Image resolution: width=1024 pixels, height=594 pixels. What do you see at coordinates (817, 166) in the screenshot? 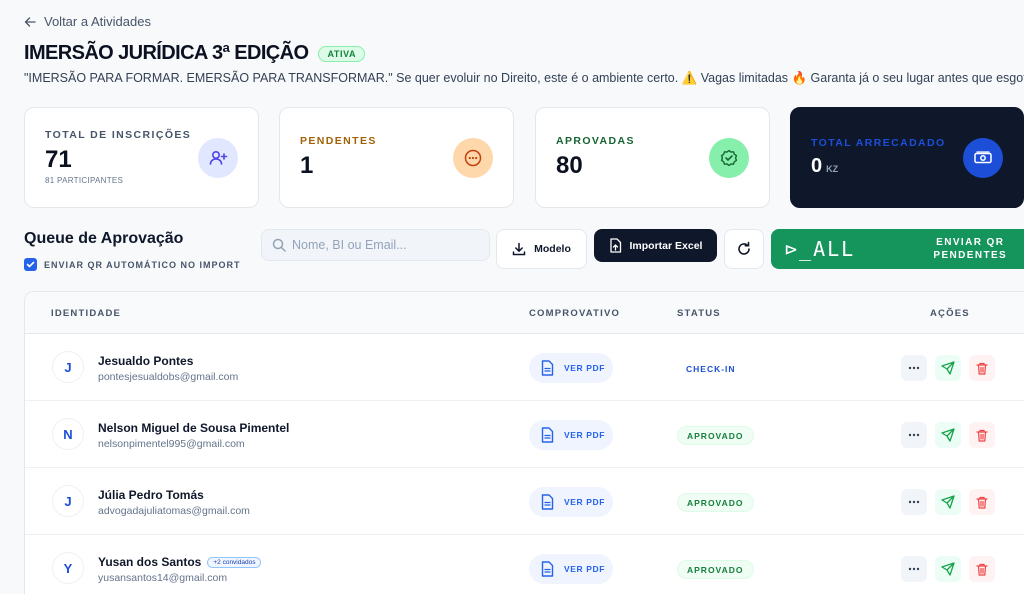
I see `stat-value: 0` at bounding box center [817, 166].